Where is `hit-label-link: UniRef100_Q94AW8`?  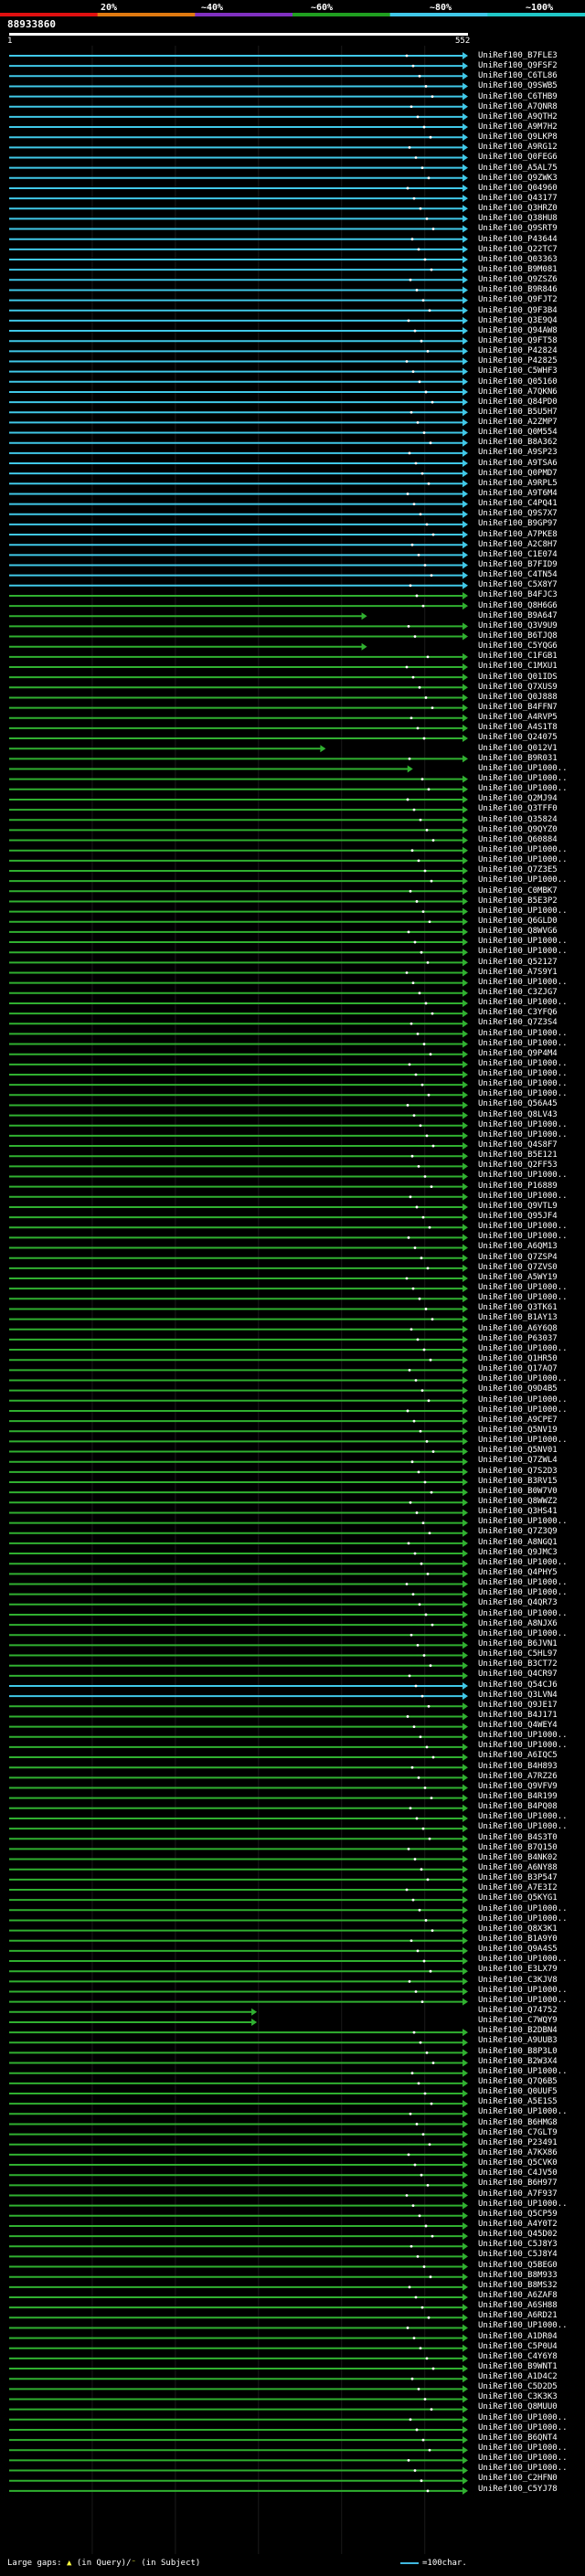 hit-label-link: UniRef100_Q94AW8 is located at coordinates (532, 331).